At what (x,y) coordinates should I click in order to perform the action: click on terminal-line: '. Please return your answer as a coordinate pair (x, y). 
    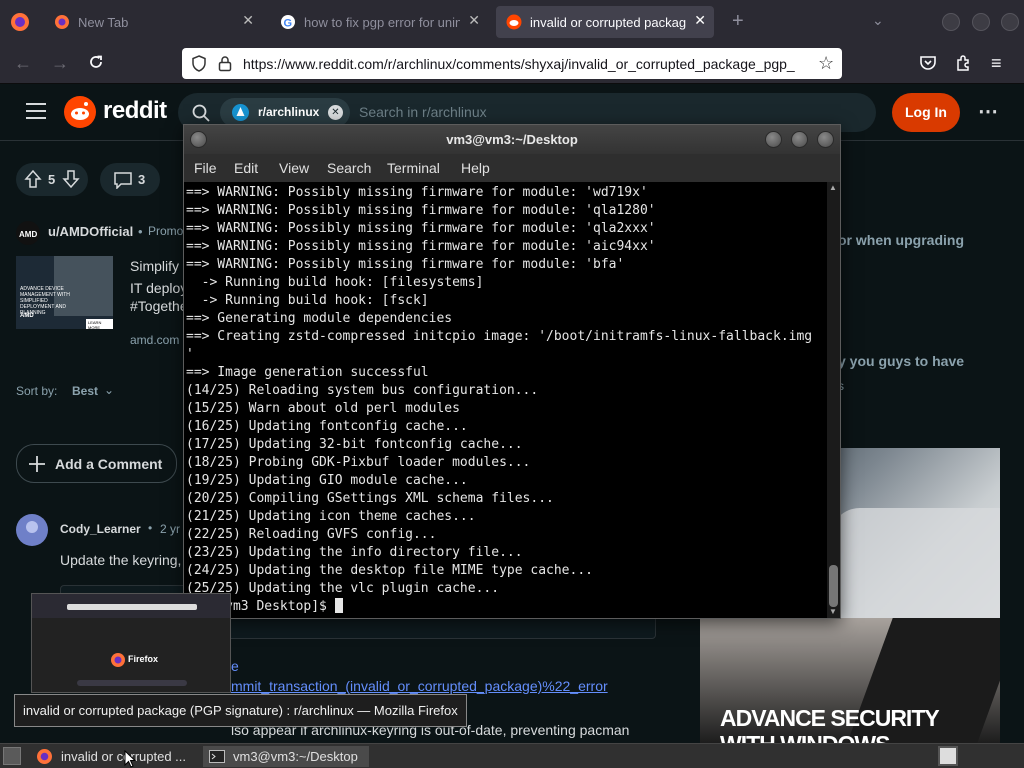
    Looking at the image, I should click on (190, 354).